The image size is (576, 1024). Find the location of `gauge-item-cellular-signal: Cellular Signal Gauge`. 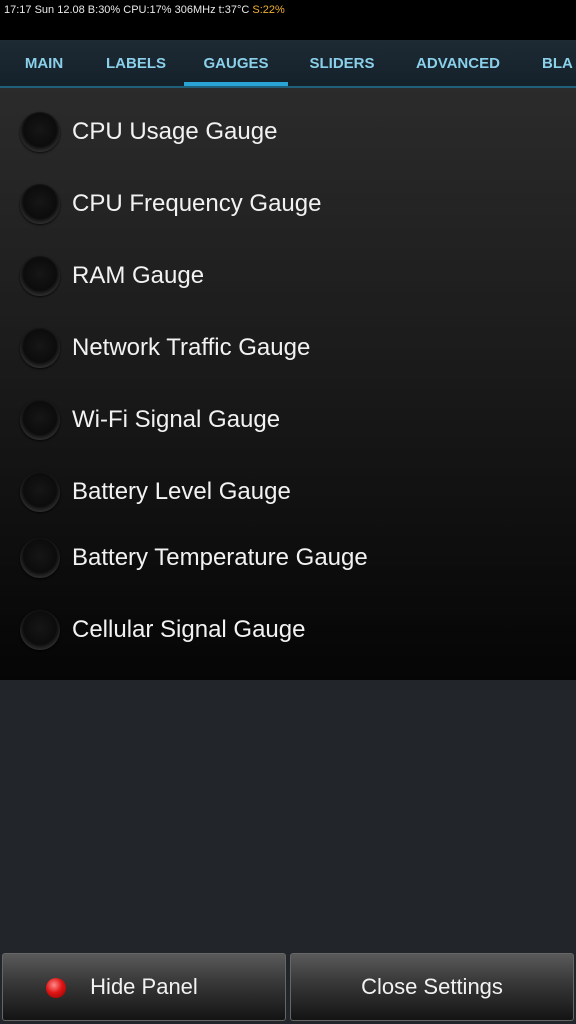

gauge-item-cellular-signal: Cellular Signal Gauge is located at coordinates (288, 630).